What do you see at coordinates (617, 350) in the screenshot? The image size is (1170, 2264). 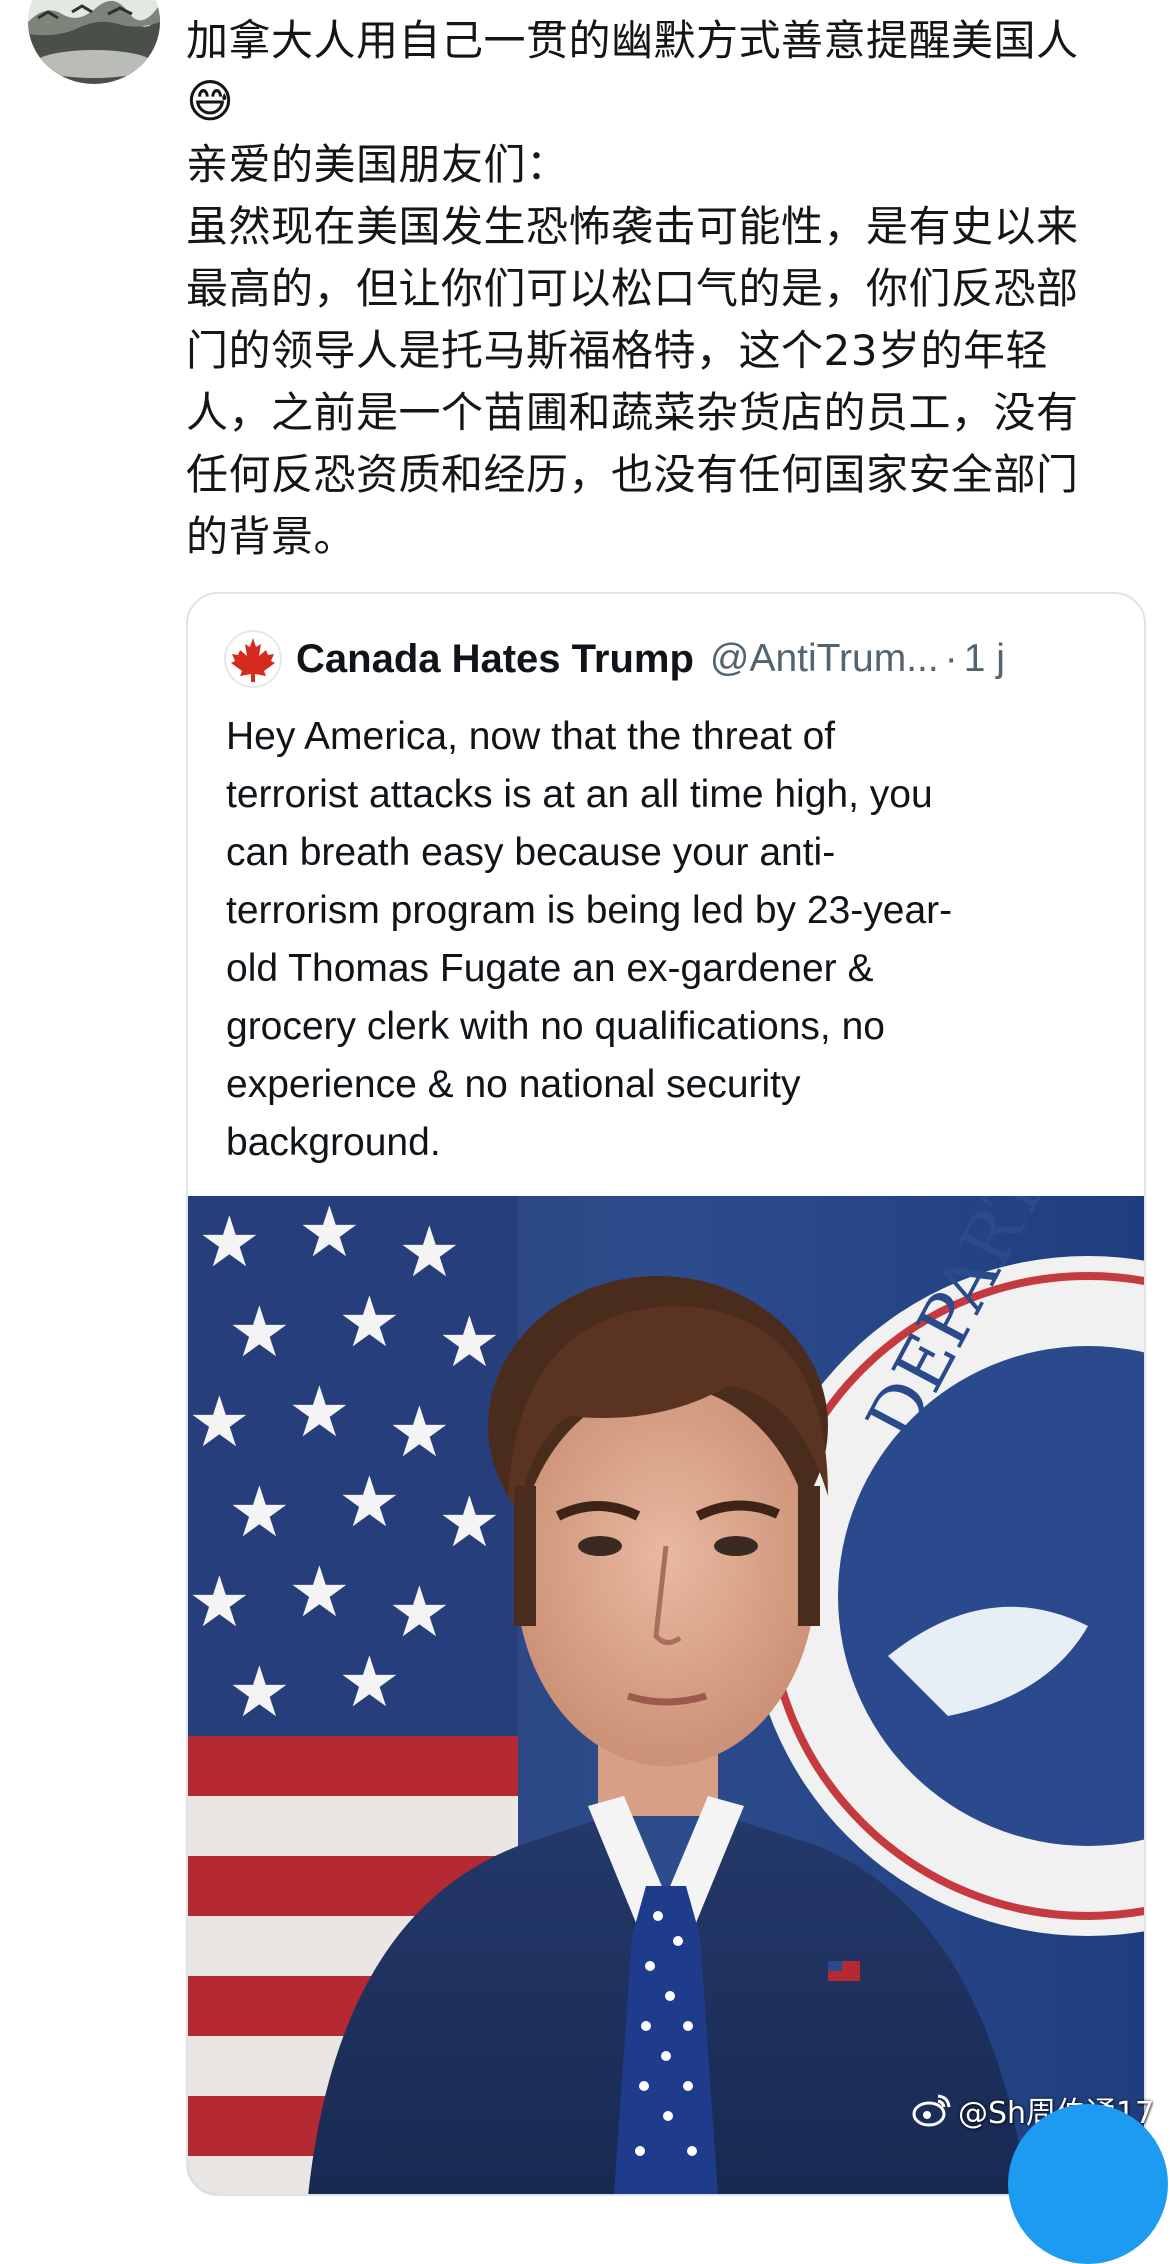 I see `post-line: 门的领导人是托马斯福格特，这个23岁的年轻` at bounding box center [617, 350].